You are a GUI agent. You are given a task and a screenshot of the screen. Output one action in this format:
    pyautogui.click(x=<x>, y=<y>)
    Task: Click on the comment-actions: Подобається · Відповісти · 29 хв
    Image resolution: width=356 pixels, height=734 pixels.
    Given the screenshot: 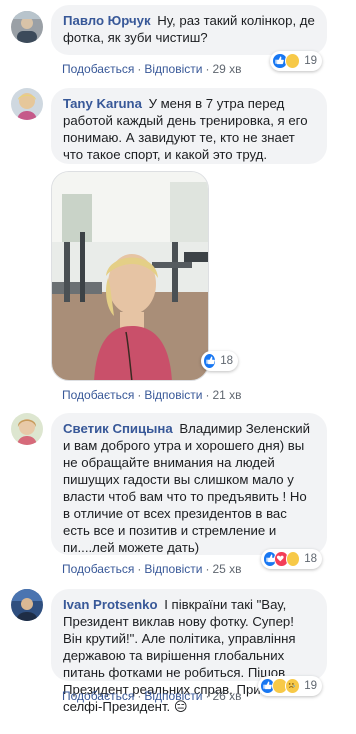 What is the action you would take?
    pyautogui.click(x=152, y=69)
    